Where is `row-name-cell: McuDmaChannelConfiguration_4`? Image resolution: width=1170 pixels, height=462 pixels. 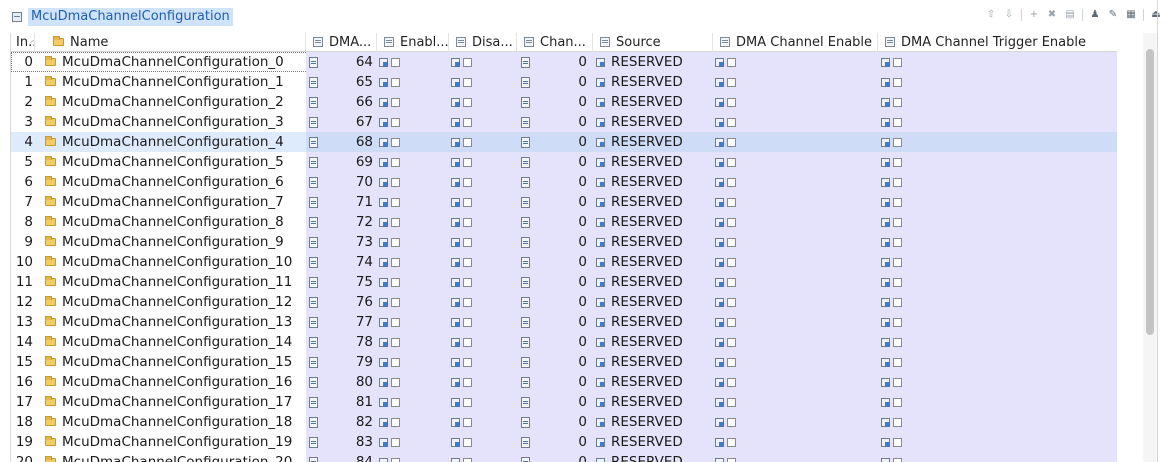
row-name-cell: McuDmaChannelConfiguration_4 is located at coordinates (175, 142).